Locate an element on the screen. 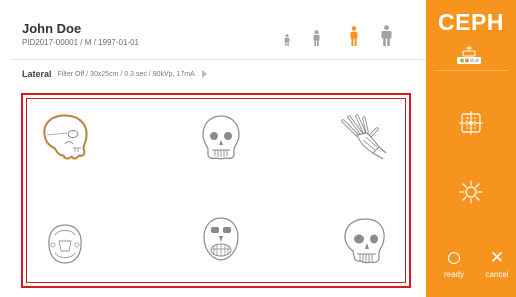  expand-arrow-icon is located at coordinates (204, 74).